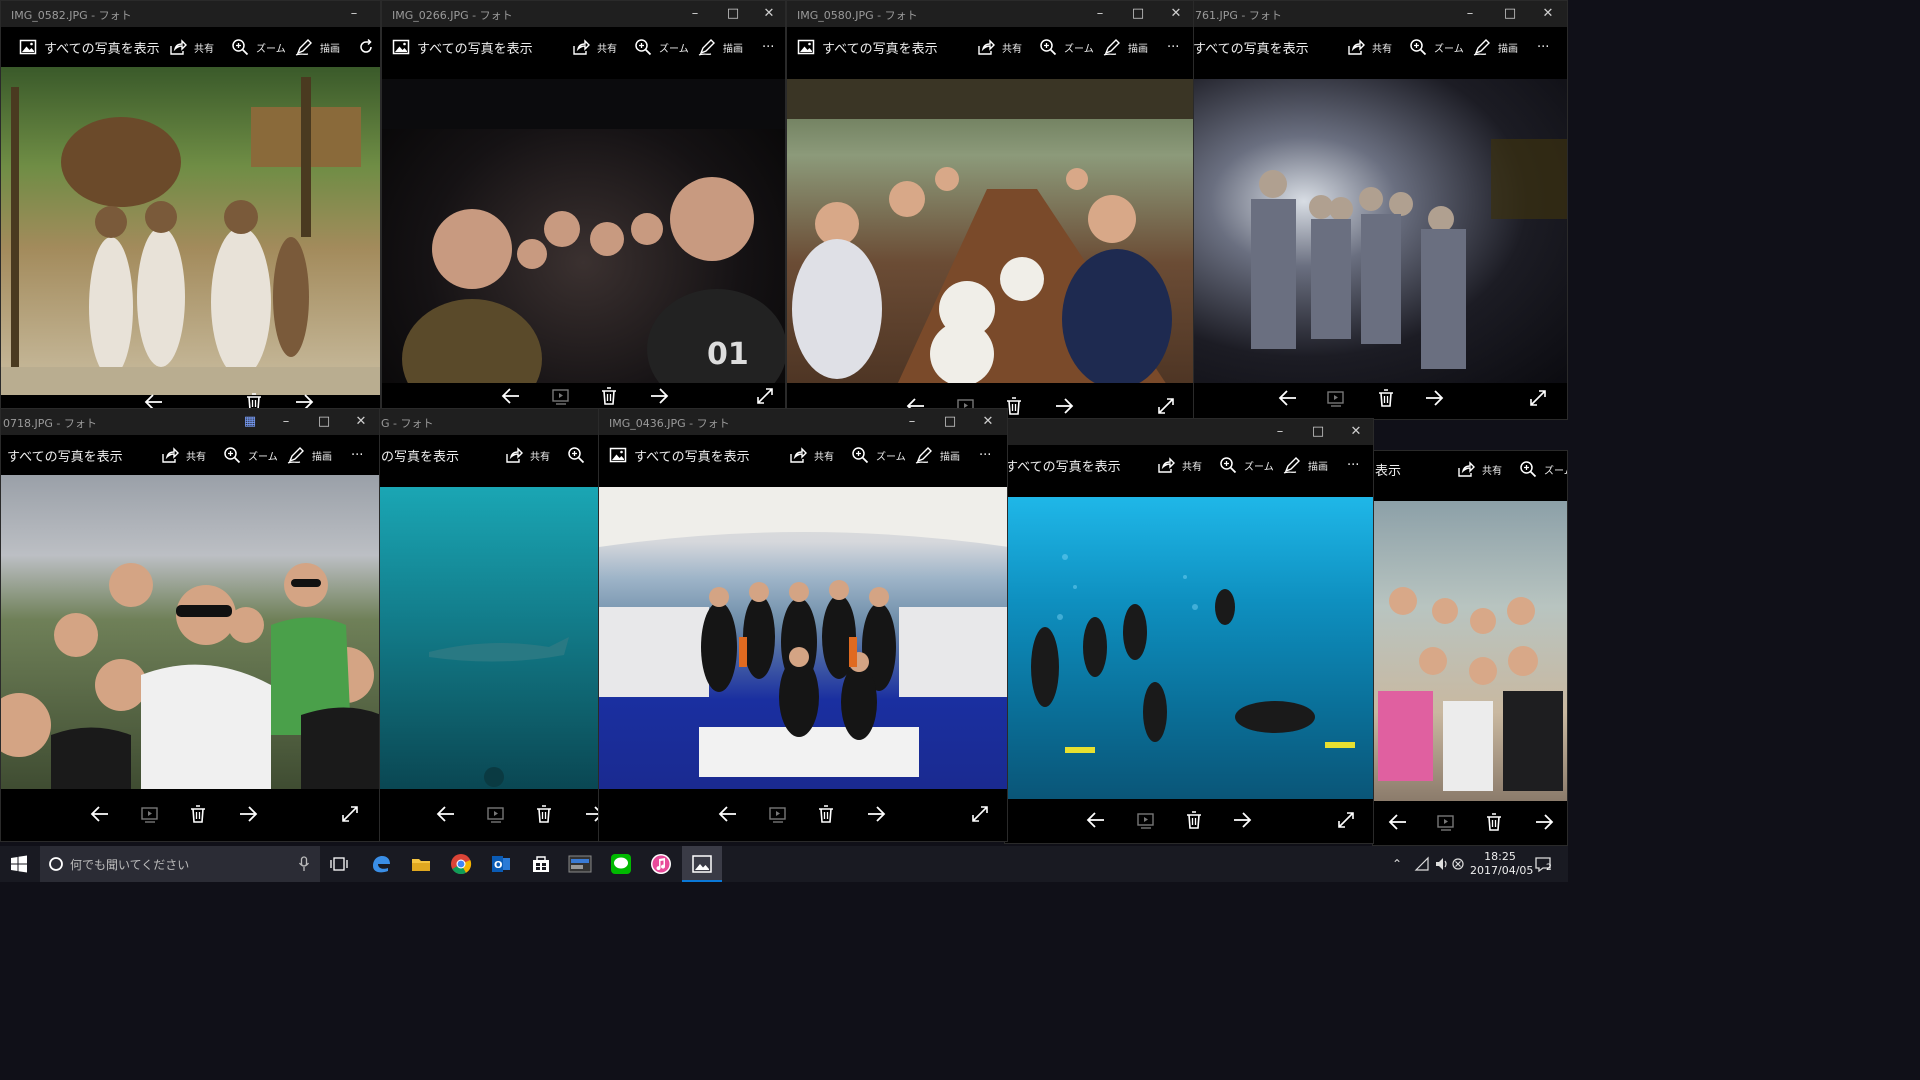 Image resolution: width=1920 pixels, height=1080 pixels. What do you see at coordinates (1379, 14) in the screenshot?
I see `title-bar: 761.JPG - フォト – □ ✕` at bounding box center [1379, 14].